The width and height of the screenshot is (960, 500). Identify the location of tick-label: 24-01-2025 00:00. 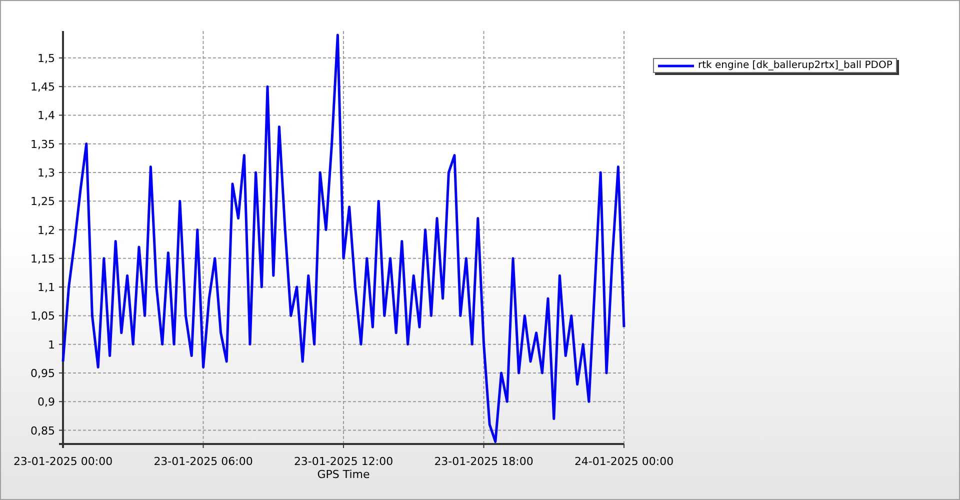
(624, 461).